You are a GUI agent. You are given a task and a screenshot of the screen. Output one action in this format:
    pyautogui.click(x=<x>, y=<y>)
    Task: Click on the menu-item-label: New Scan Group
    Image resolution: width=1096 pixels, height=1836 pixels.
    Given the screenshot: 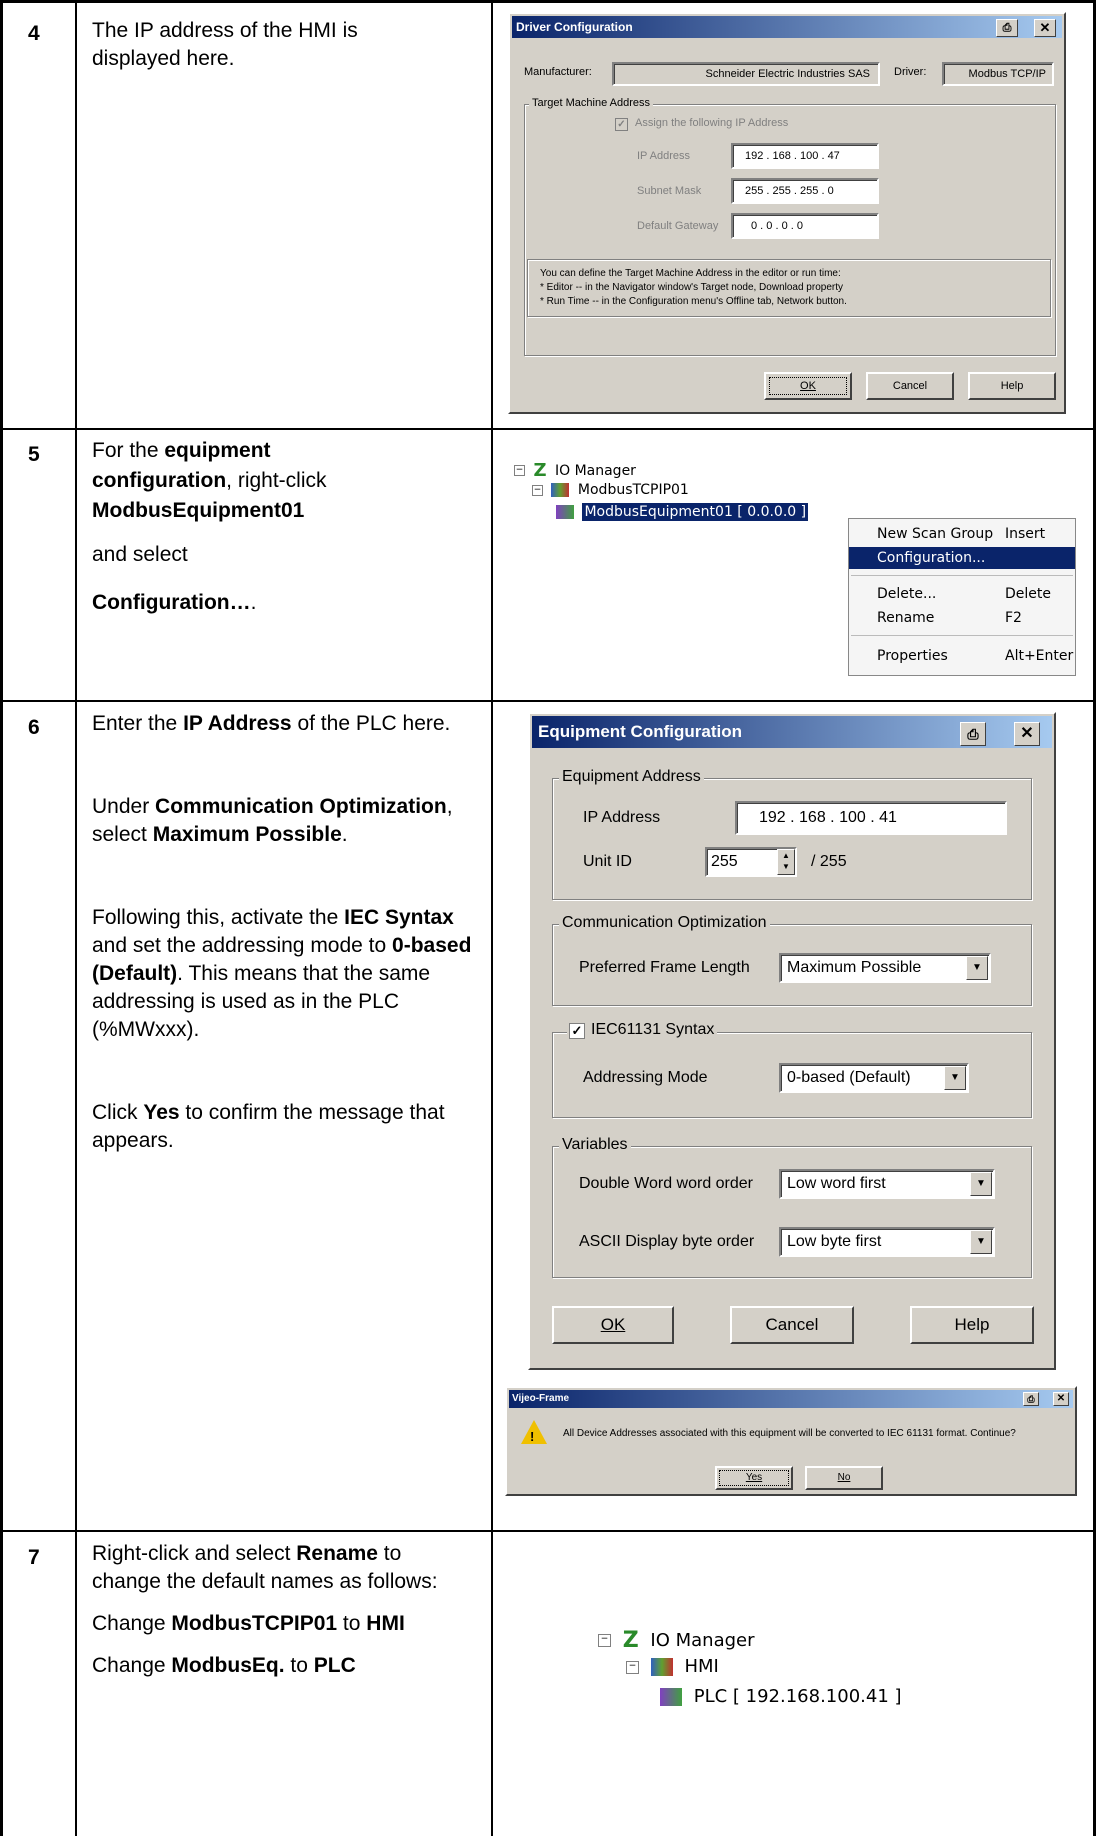 What is the action you would take?
    pyautogui.click(x=935, y=534)
    